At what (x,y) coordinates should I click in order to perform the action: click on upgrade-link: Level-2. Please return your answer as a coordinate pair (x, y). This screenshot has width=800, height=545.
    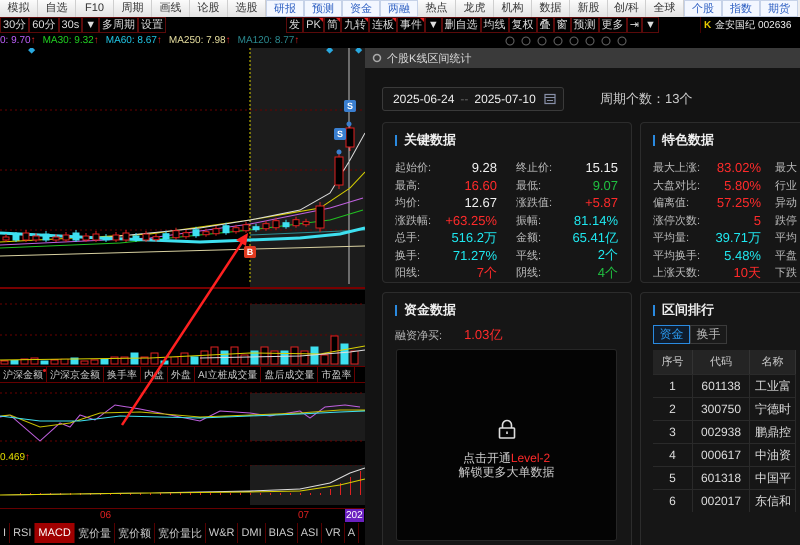
    Looking at the image, I should click on (530, 458).